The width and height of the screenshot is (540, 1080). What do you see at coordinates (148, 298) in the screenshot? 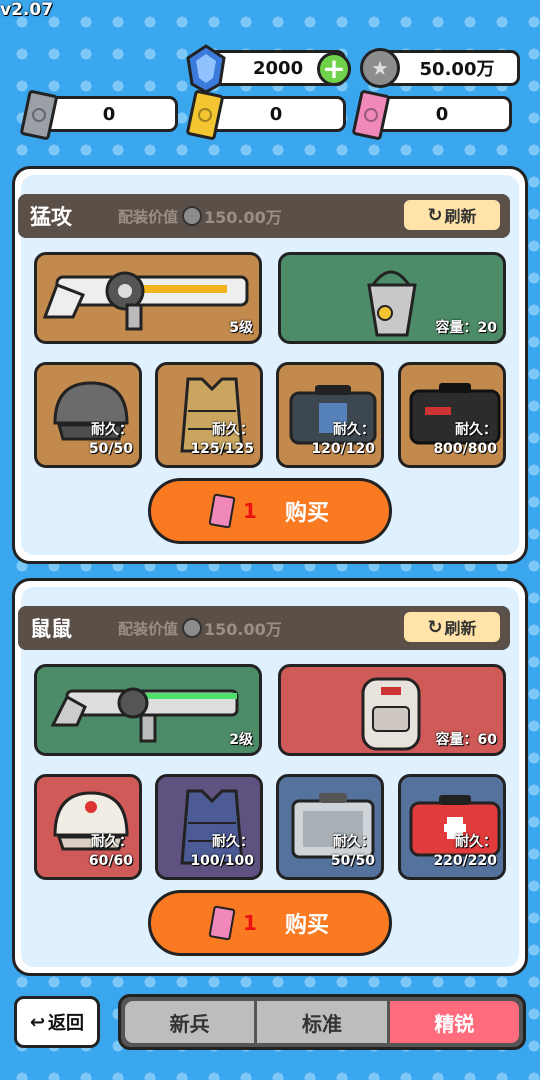
I see `weapon-slot: 5级` at bounding box center [148, 298].